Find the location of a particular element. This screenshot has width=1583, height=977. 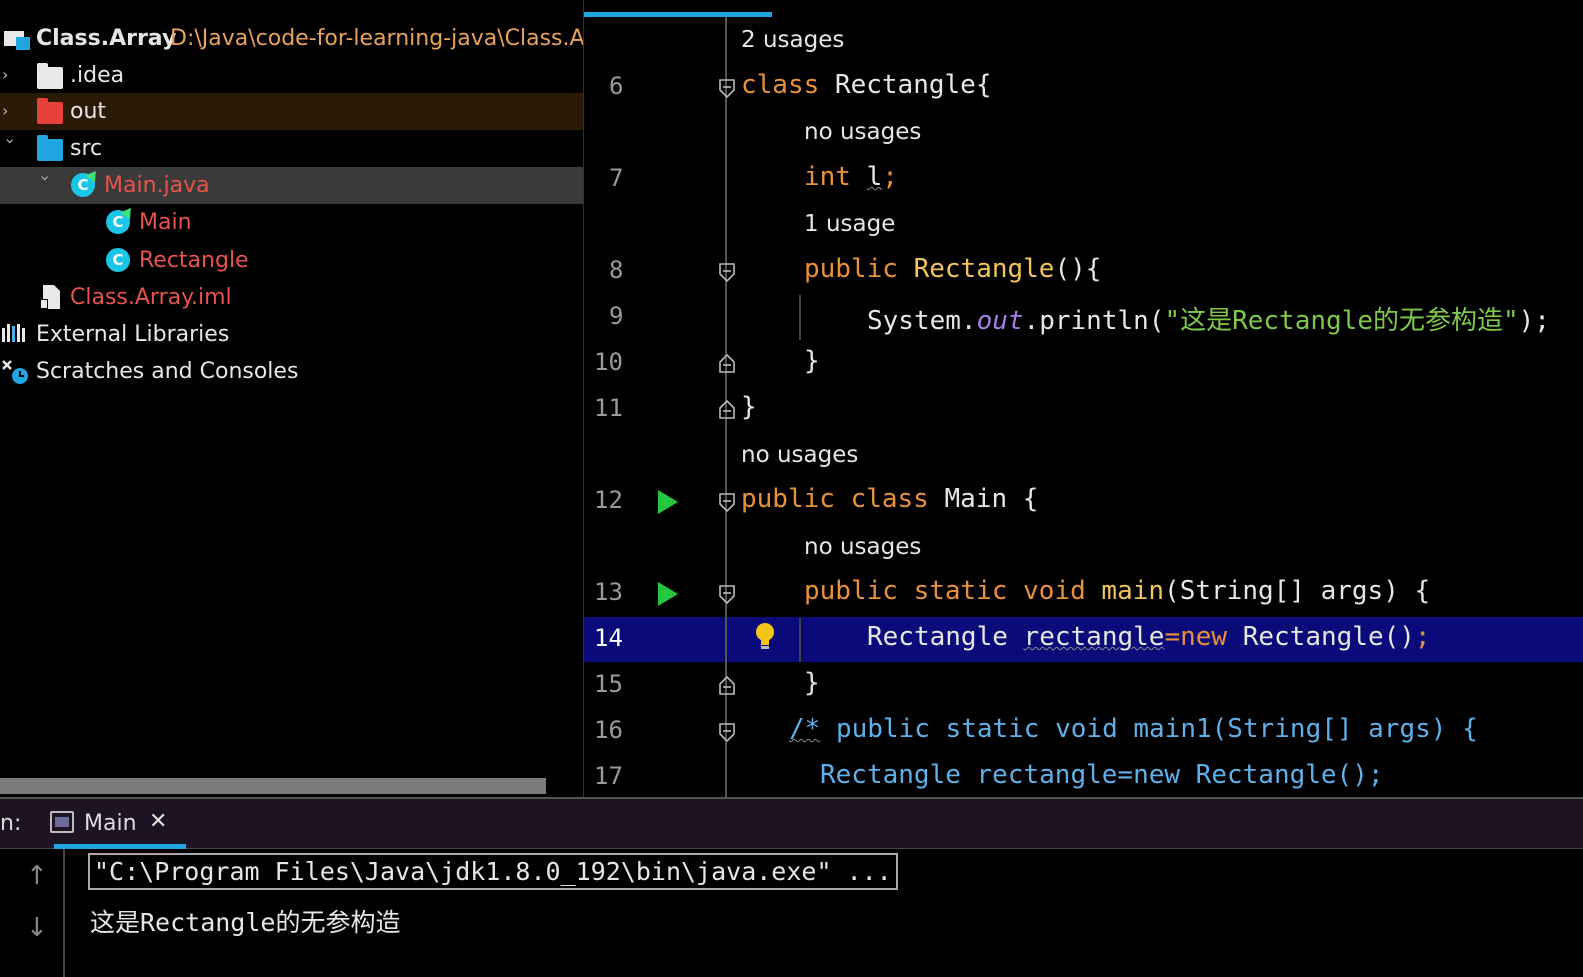

code-line-12: public class Main { is located at coordinates (889, 499).